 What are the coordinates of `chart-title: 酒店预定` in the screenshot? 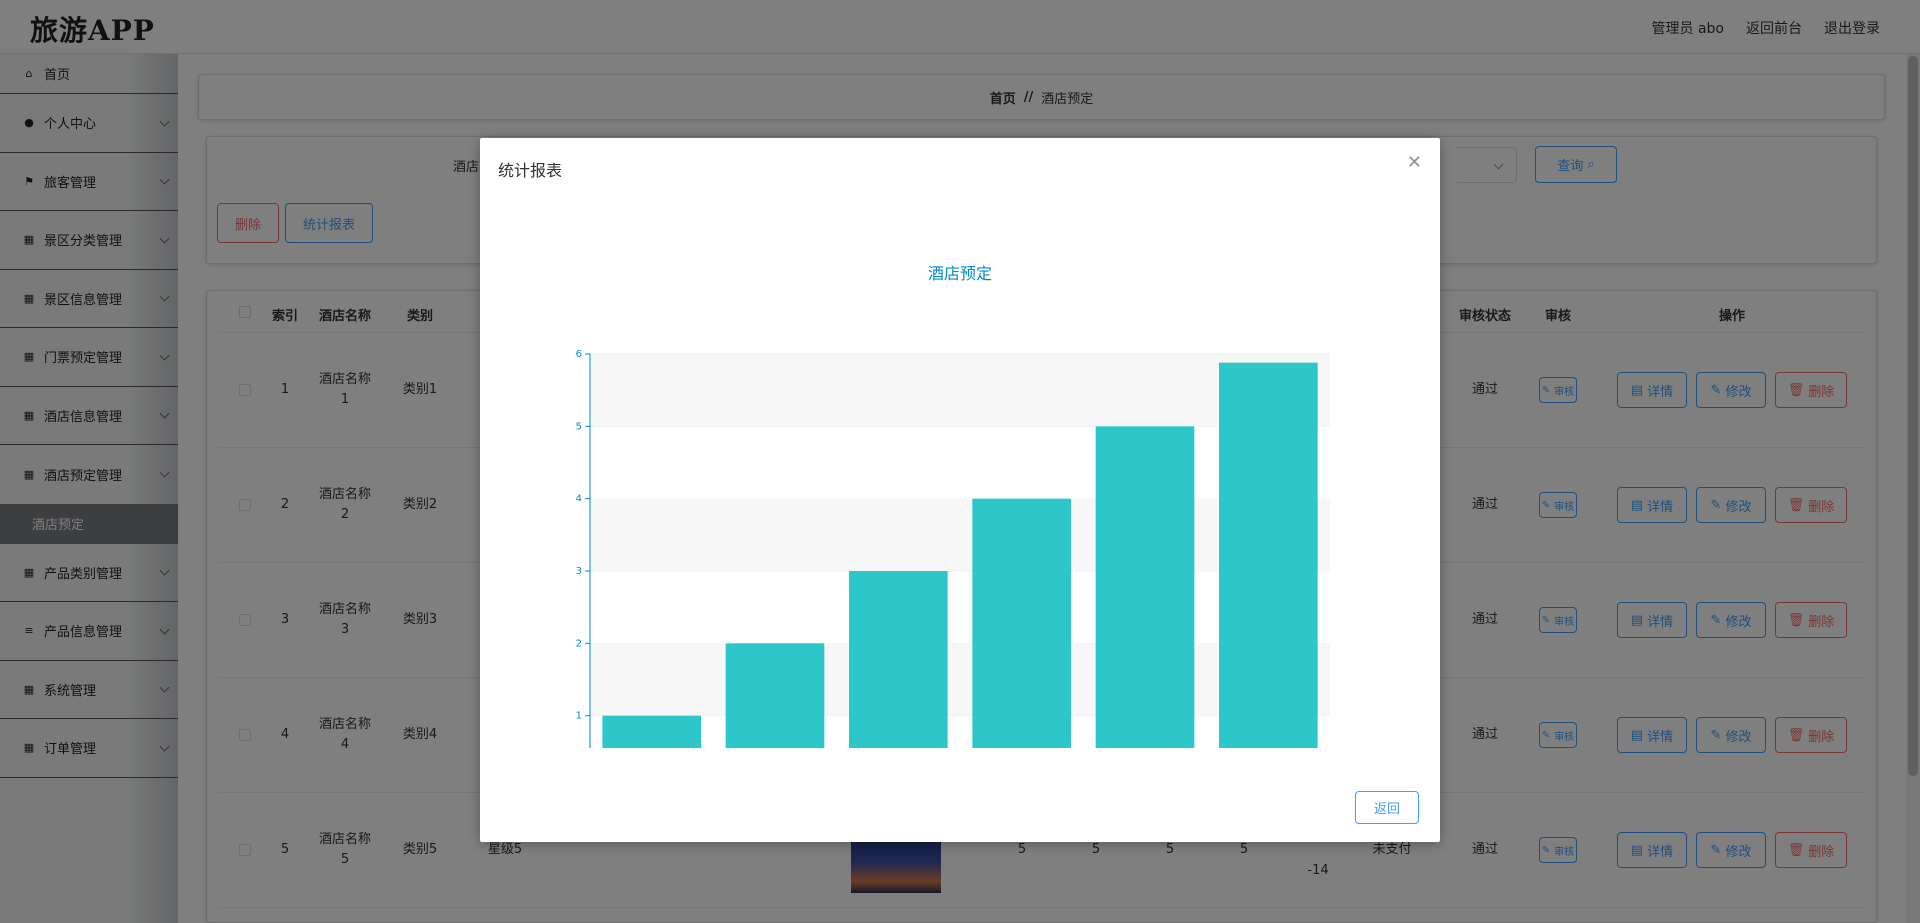 It's located at (960, 273).